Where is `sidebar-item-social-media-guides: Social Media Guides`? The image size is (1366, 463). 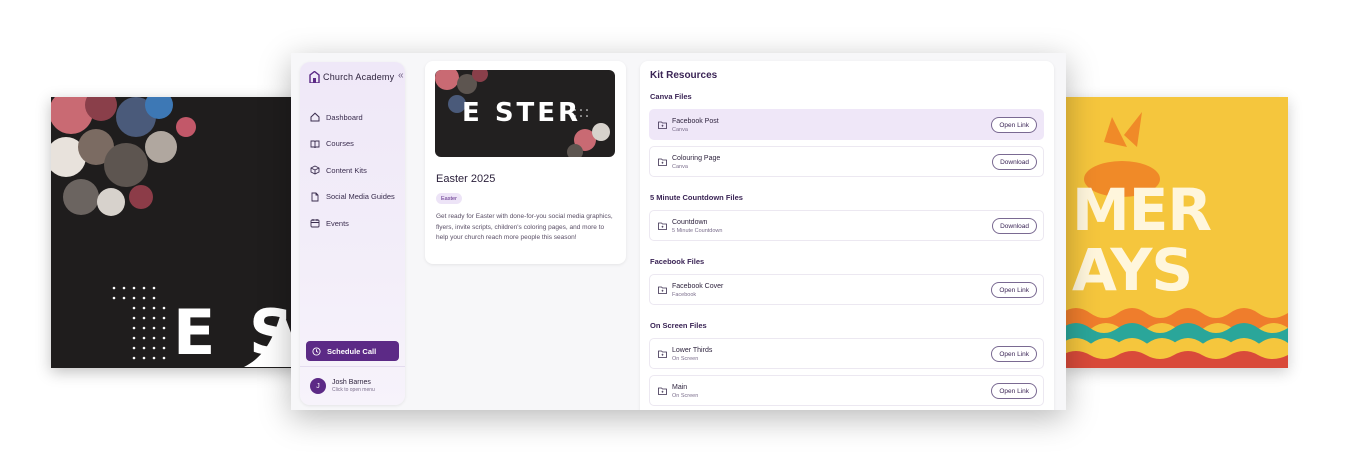
sidebar-item-social-media-guides: Social Media Guides is located at coordinates (355, 197).